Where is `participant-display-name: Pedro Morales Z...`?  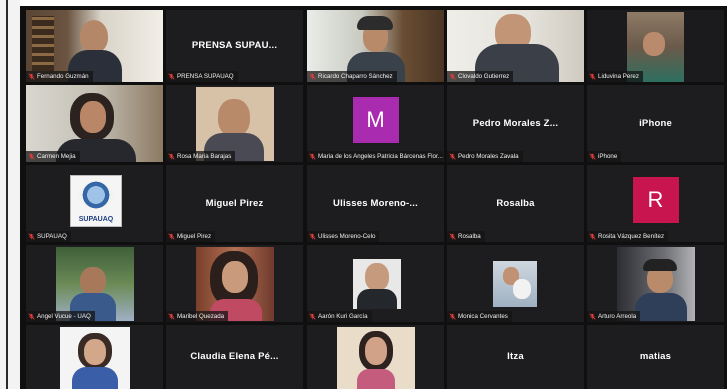
participant-display-name: Pedro Morales Z... is located at coordinates (515, 123).